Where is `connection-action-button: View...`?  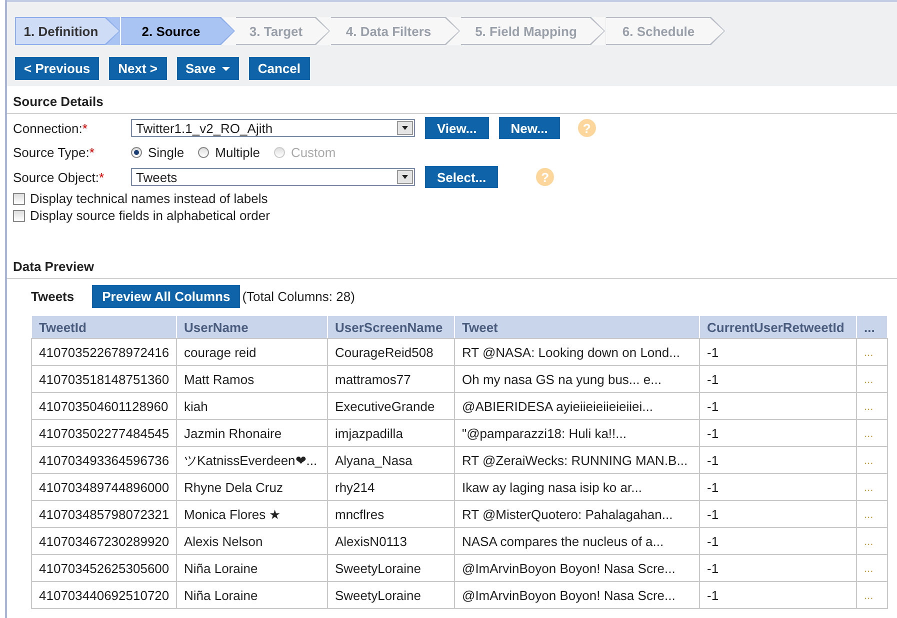 connection-action-button: View... is located at coordinates (457, 128).